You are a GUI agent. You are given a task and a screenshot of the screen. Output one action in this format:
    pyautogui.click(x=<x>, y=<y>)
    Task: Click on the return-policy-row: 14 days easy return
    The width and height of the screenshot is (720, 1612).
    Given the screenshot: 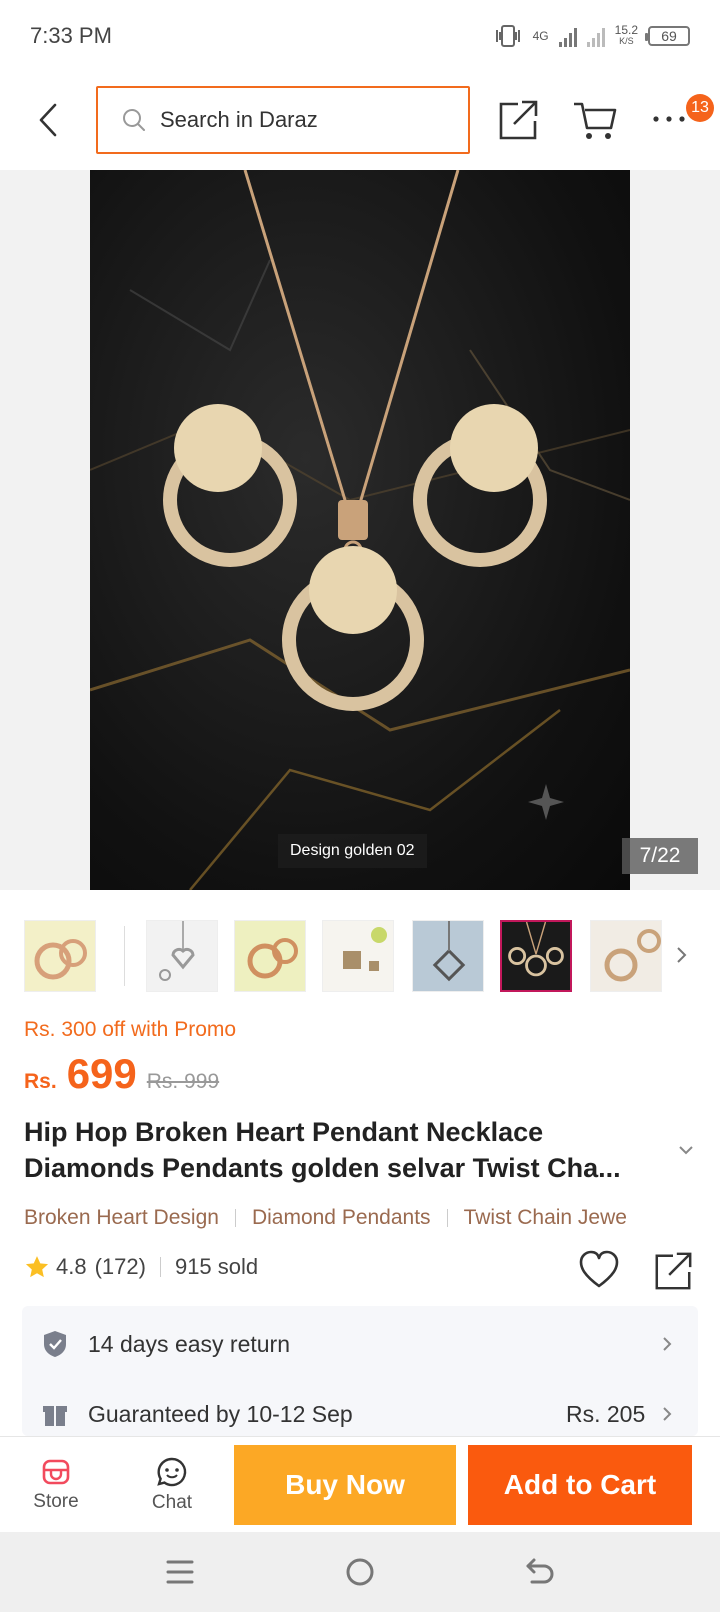 What is the action you would take?
    pyautogui.click(x=360, y=1344)
    